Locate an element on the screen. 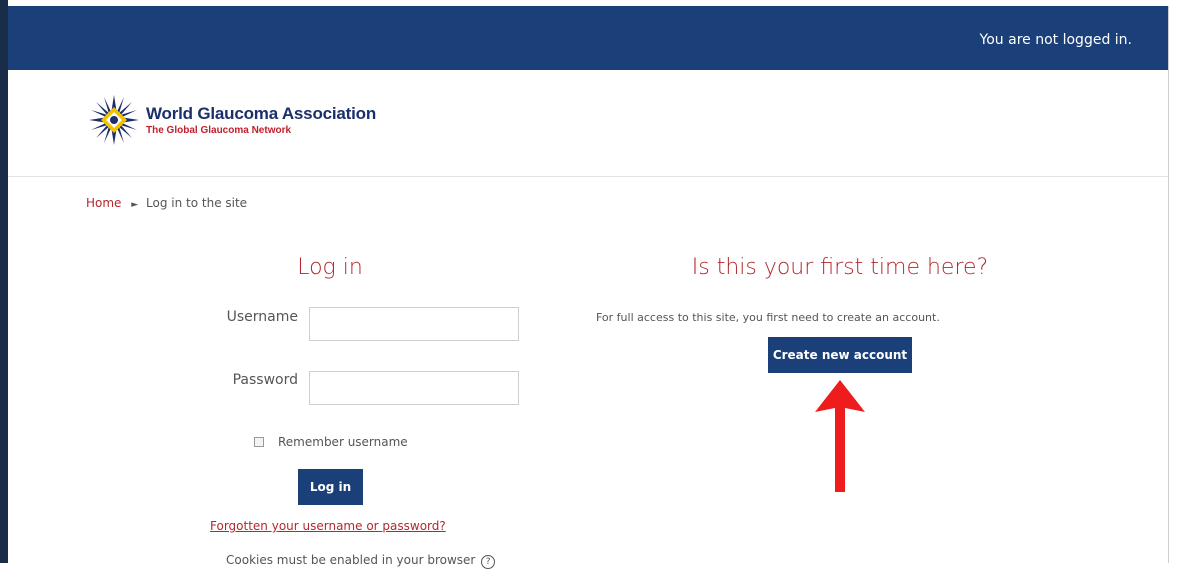 This screenshot has width=1184, height=569. breadcrumb-current: Log in to the site is located at coordinates (197, 203).